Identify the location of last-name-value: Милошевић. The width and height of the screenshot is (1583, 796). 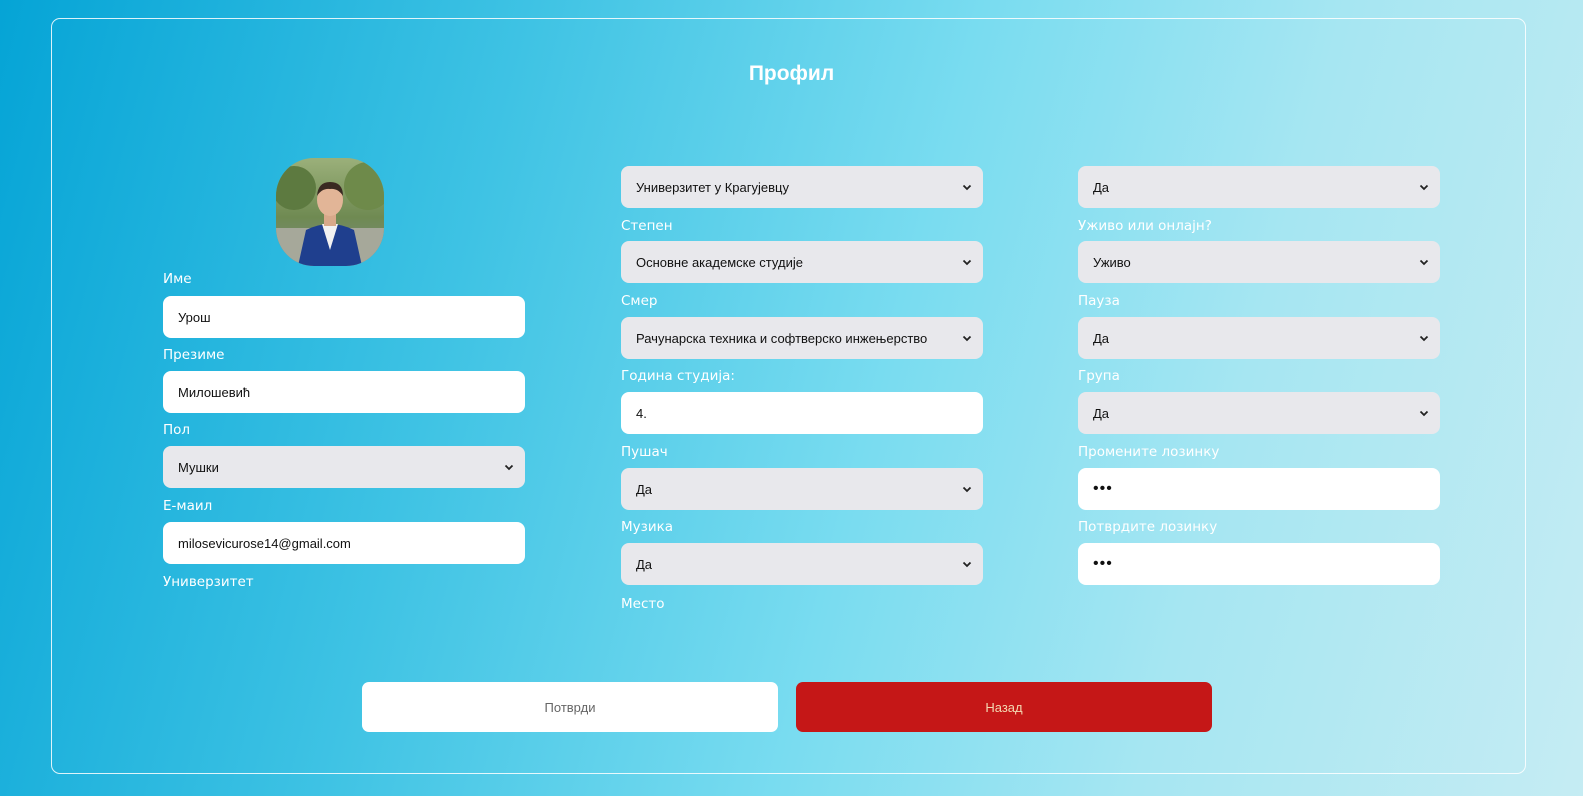
(214, 392).